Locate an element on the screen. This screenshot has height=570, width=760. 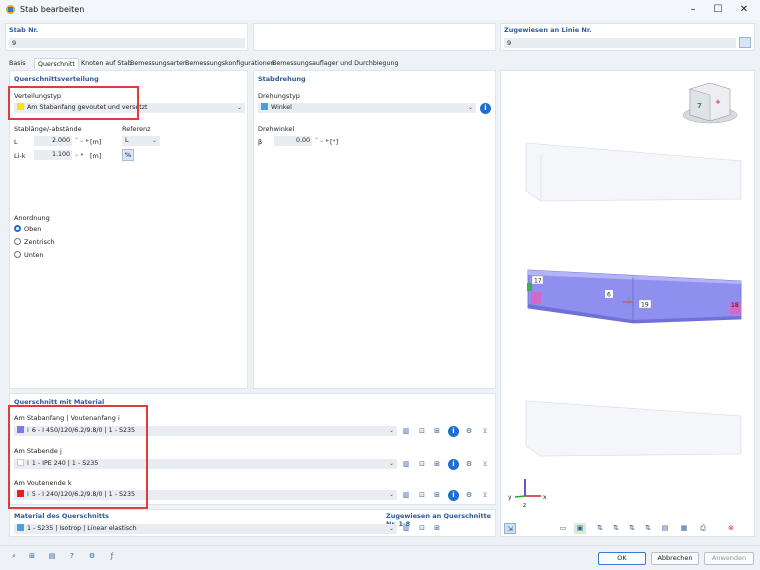
drehungstyp-label: Drehungstyp is located at coordinates (279, 96).